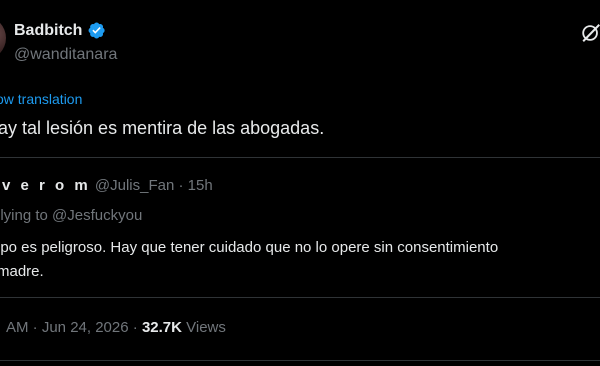 This screenshot has height=366, width=600. Describe the element at coordinates (85, 327) in the screenshot. I see `post-date: Jun 24, 2026` at that location.